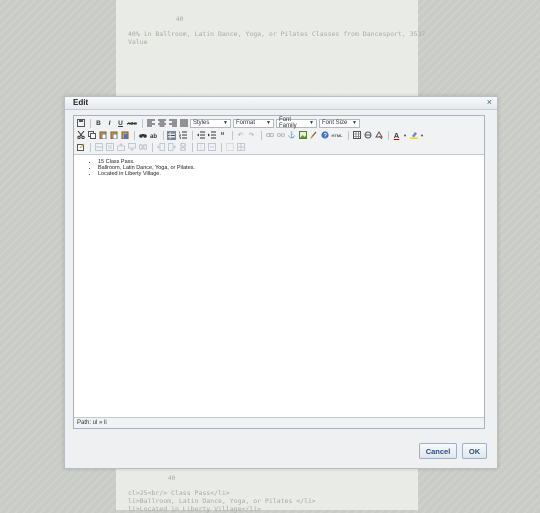  What do you see at coordinates (142, 147) in the screenshot?
I see `delete-row-icon` at bounding box center [142, 147].